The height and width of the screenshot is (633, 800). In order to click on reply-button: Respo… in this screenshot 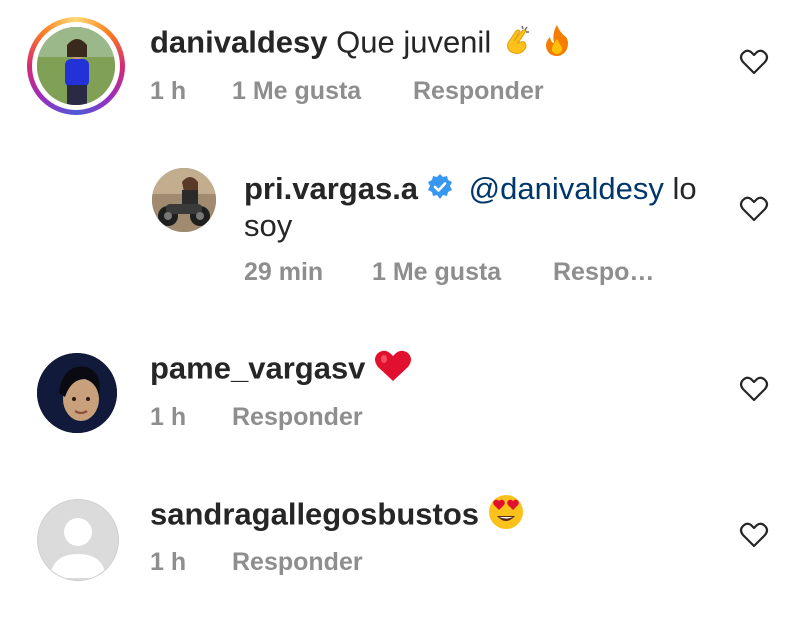, I will do `click(603, 272)`.